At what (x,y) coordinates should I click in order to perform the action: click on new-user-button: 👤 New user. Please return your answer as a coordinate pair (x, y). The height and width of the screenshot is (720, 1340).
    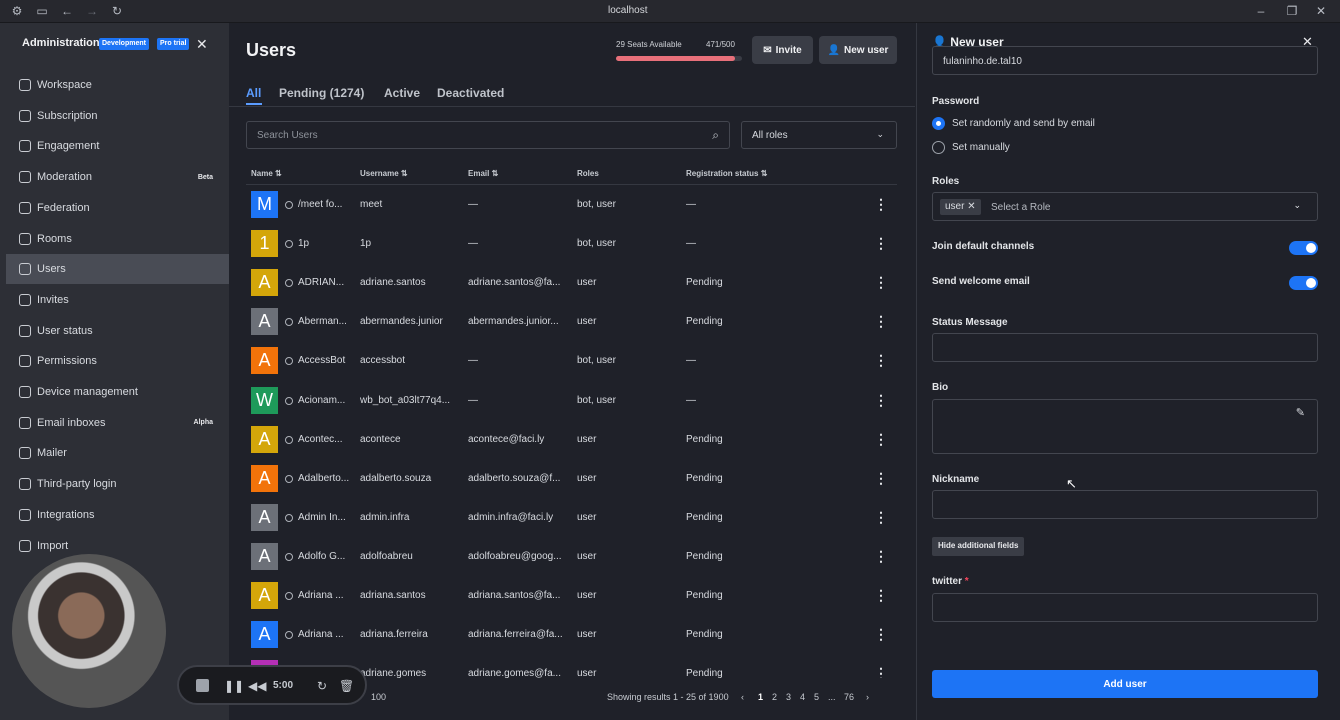
    Looking at the image, I should click on (858, 50).